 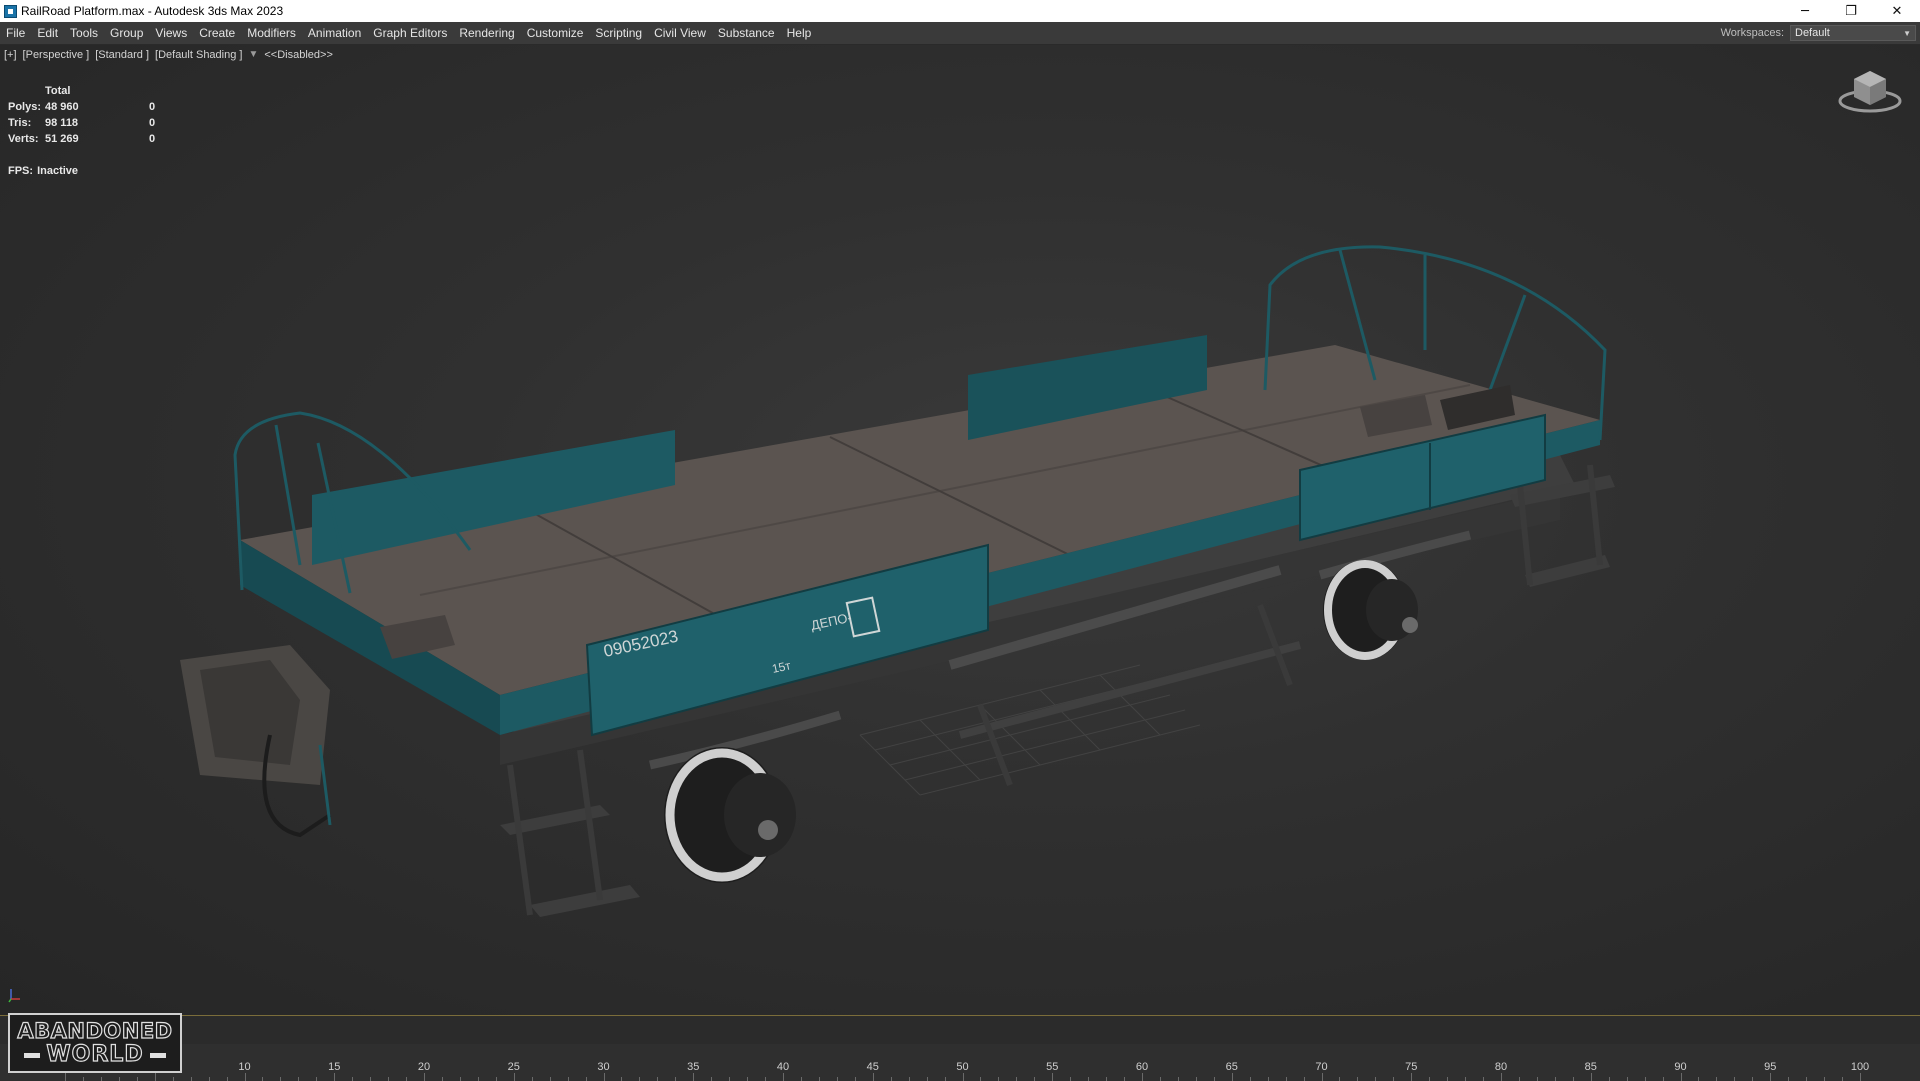 What do you see at coordinates (20, 123) in the screenshot?
I see `stats-tris-label: Tris:` at bounding box center [20, 123].